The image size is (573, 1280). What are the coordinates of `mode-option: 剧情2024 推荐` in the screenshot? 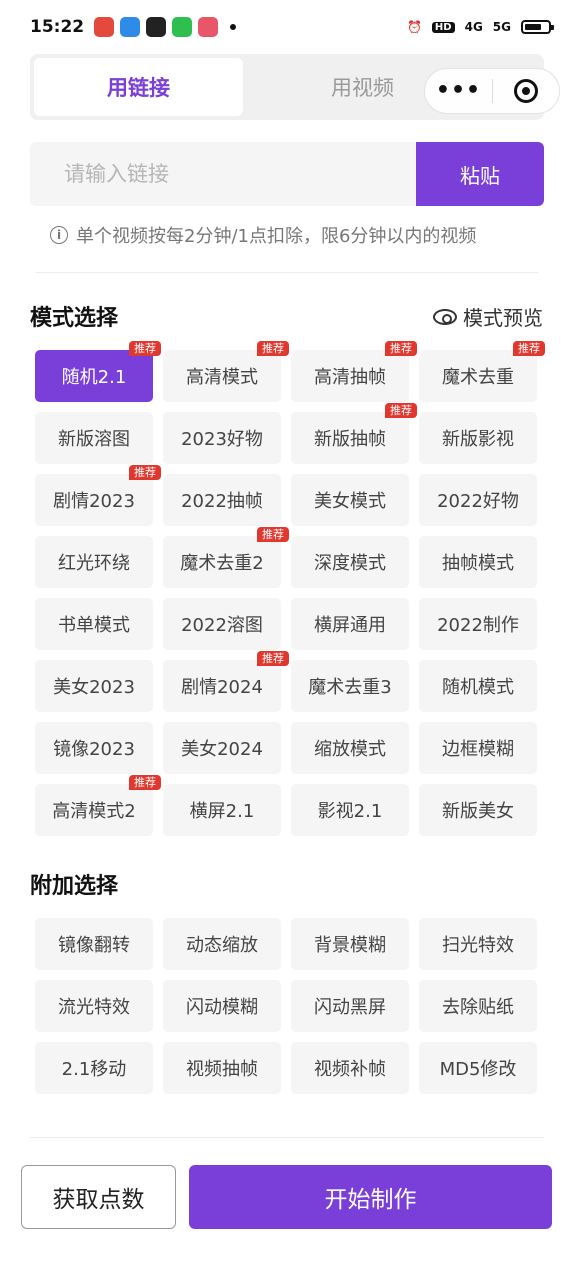 It's located at (226, 681).